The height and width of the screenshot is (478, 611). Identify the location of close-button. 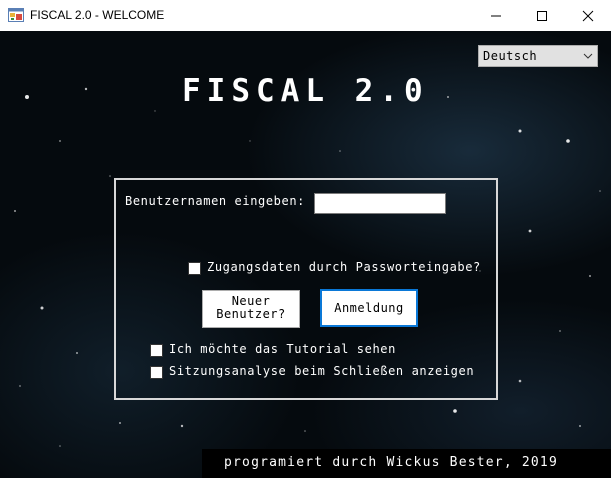
(588, 15).